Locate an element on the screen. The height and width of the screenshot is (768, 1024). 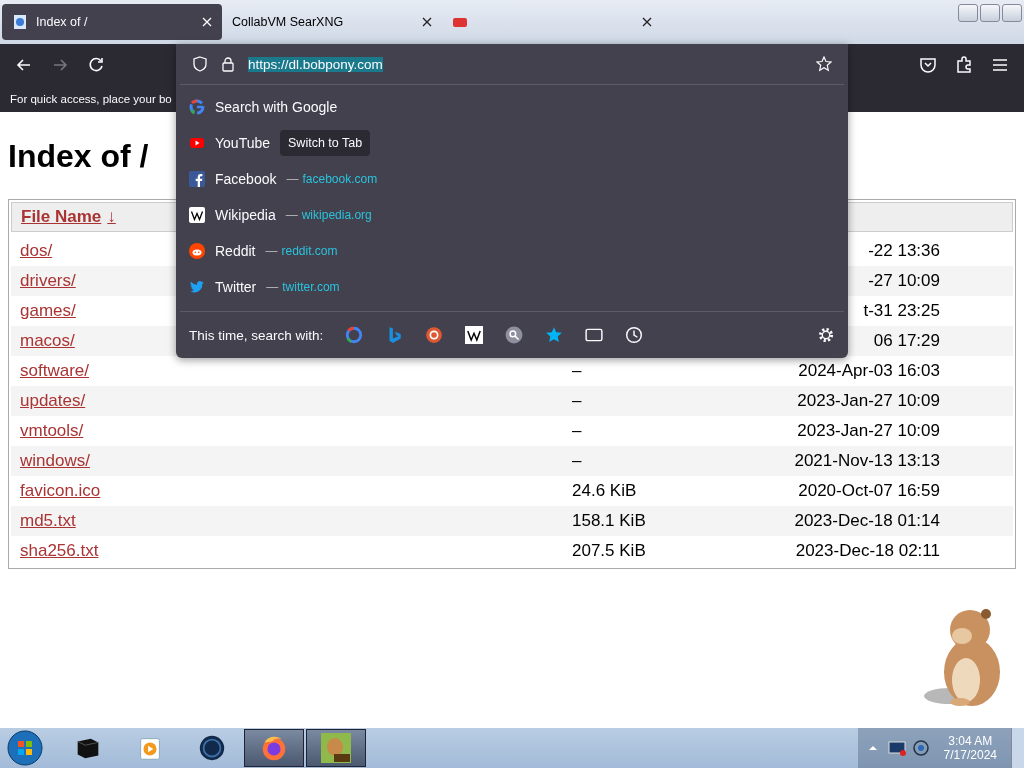
settings-icon is located at coordinates (826, 335).